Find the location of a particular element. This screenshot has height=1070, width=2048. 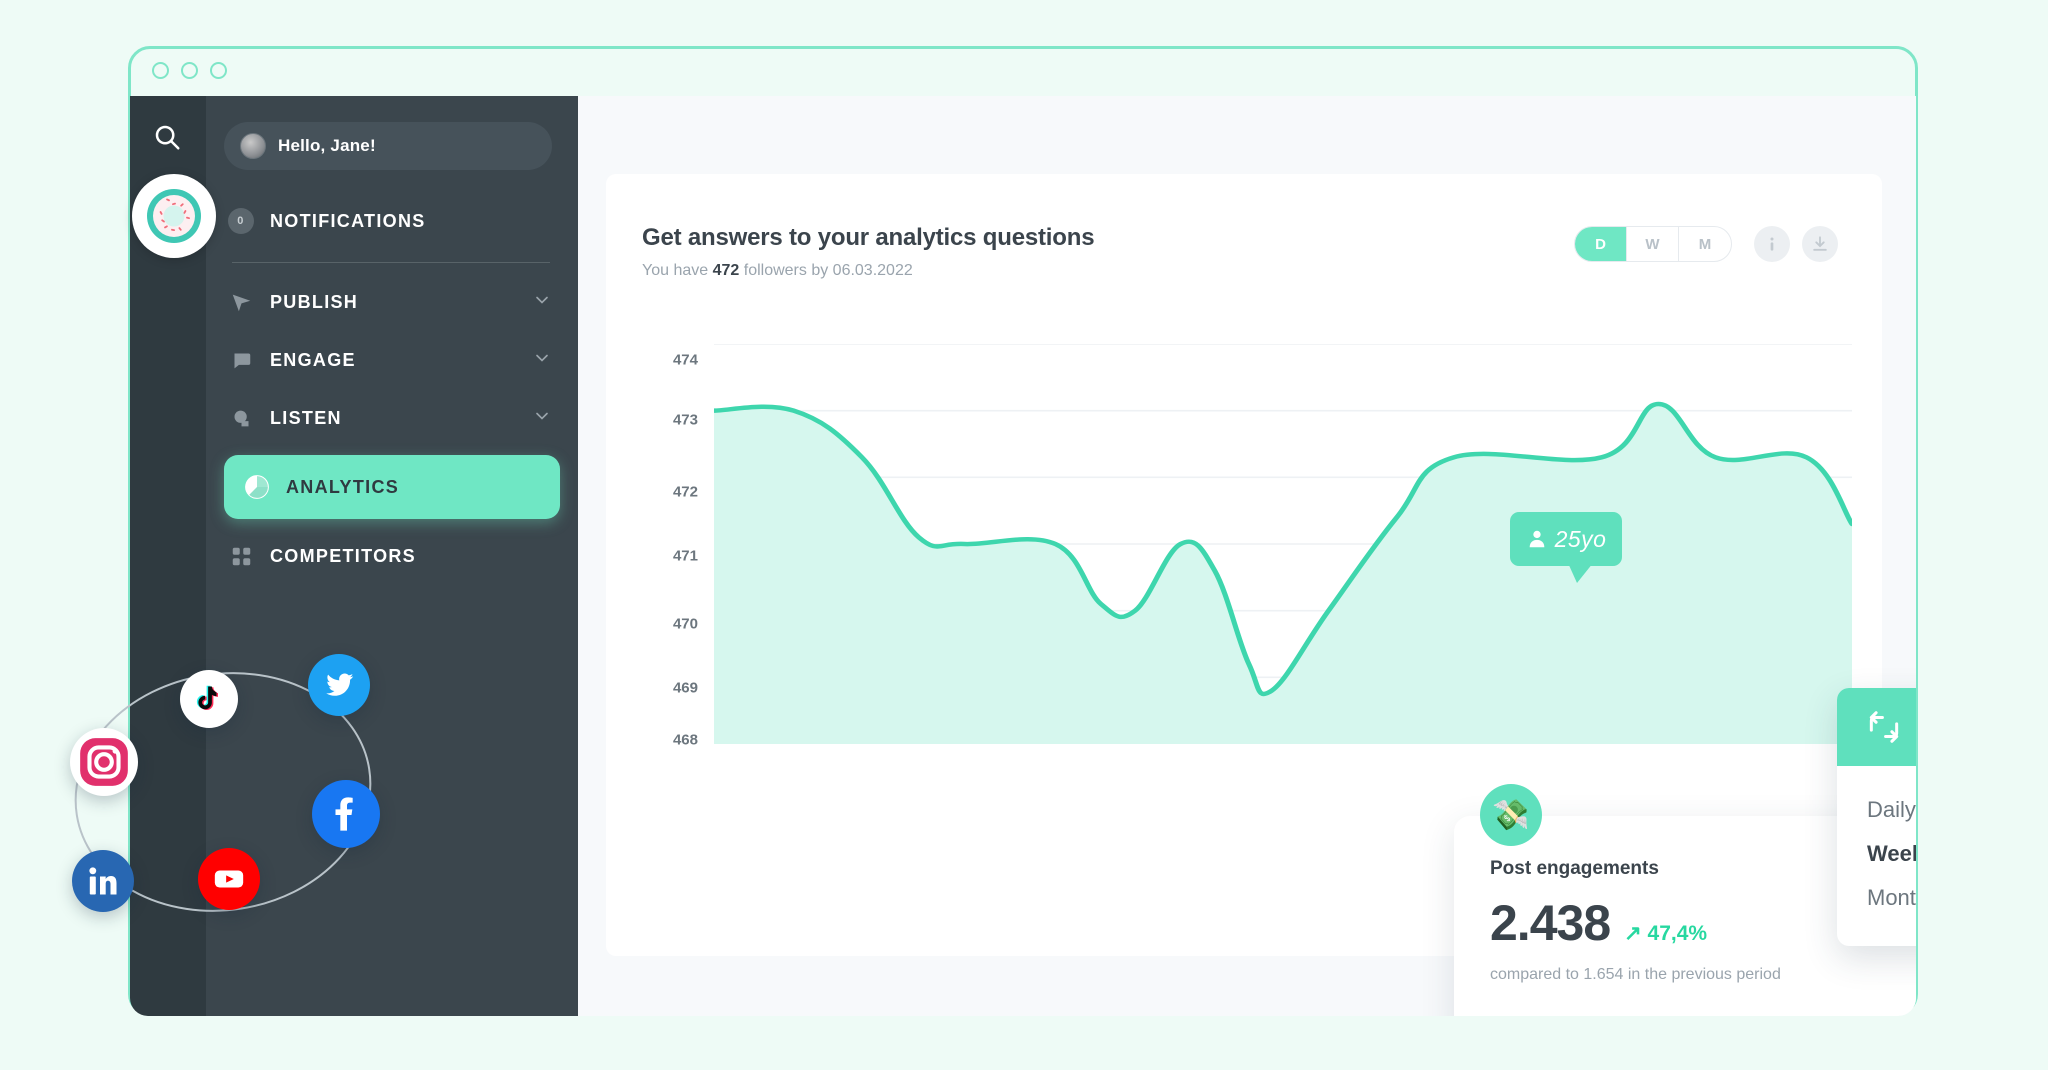

page-title: Get answers to your analytics questions is located at coordinates (868, 237).